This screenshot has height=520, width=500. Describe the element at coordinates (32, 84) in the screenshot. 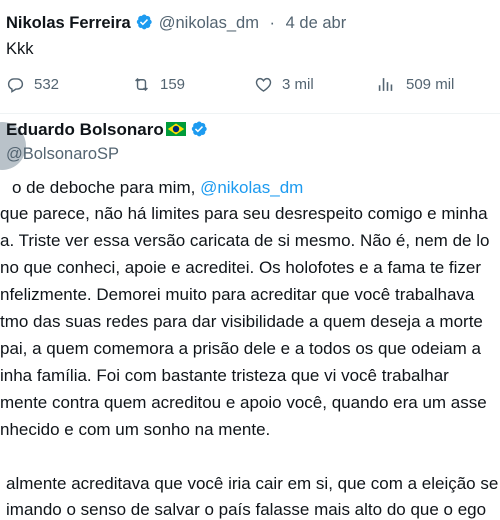

I see `reply-button: 532` at that location.